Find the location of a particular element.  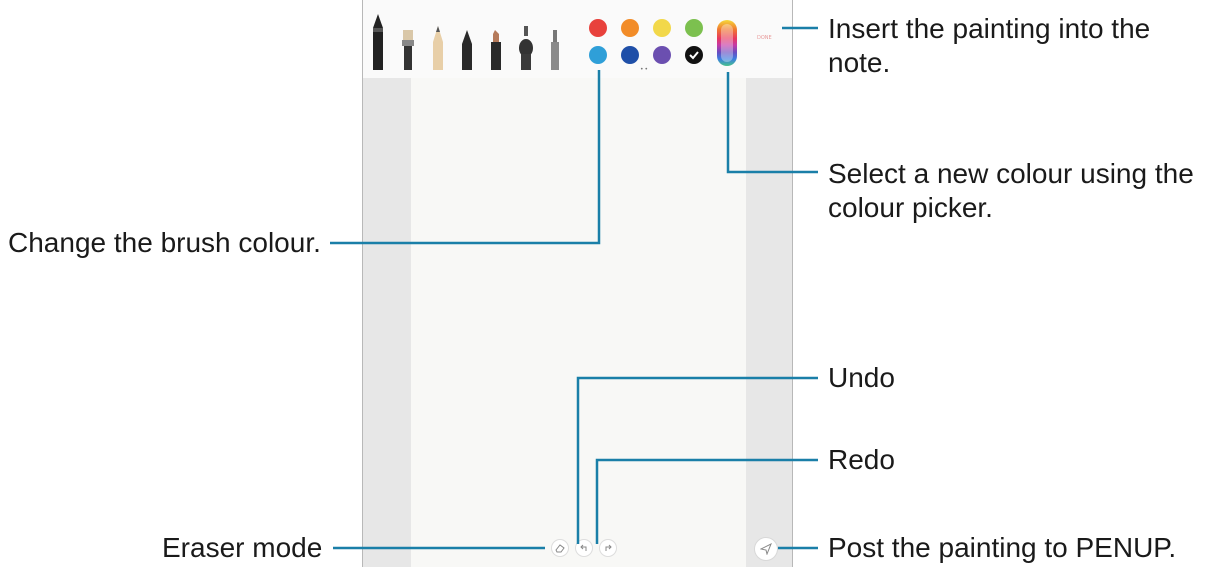

line-redo is located at coordinates (706, 501).